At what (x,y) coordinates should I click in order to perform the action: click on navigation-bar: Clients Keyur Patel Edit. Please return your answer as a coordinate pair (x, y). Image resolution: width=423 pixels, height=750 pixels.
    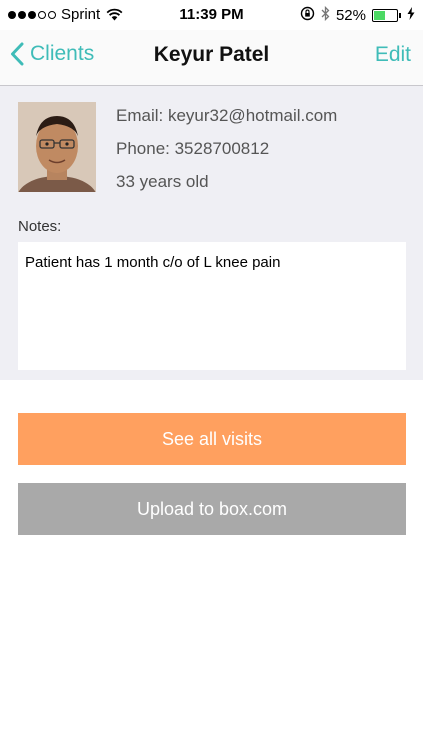
    Looking at the image, I should click on (211, 58).